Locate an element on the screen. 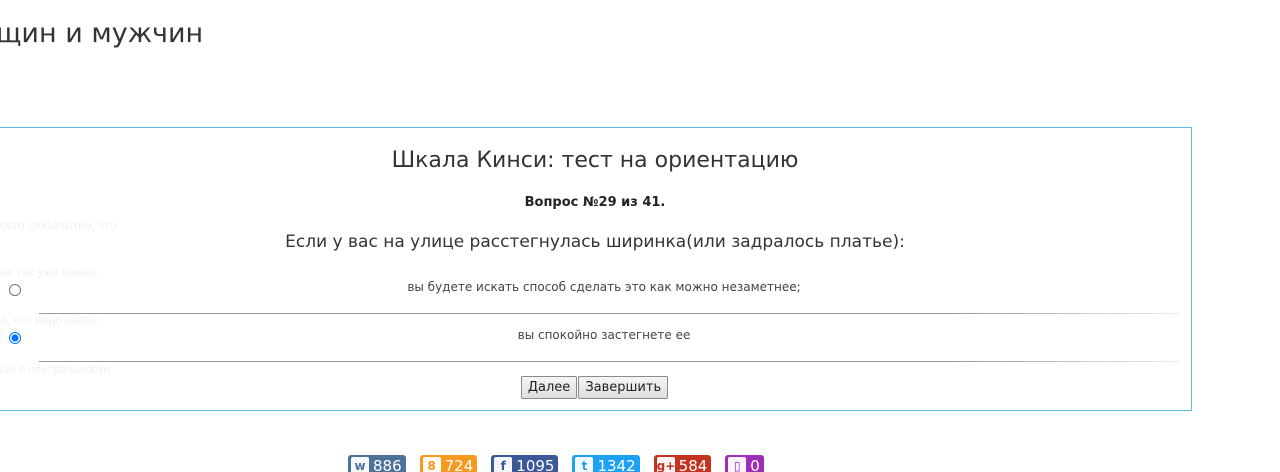  google-plus-icon: g+ is located at coordinates (665, 464).